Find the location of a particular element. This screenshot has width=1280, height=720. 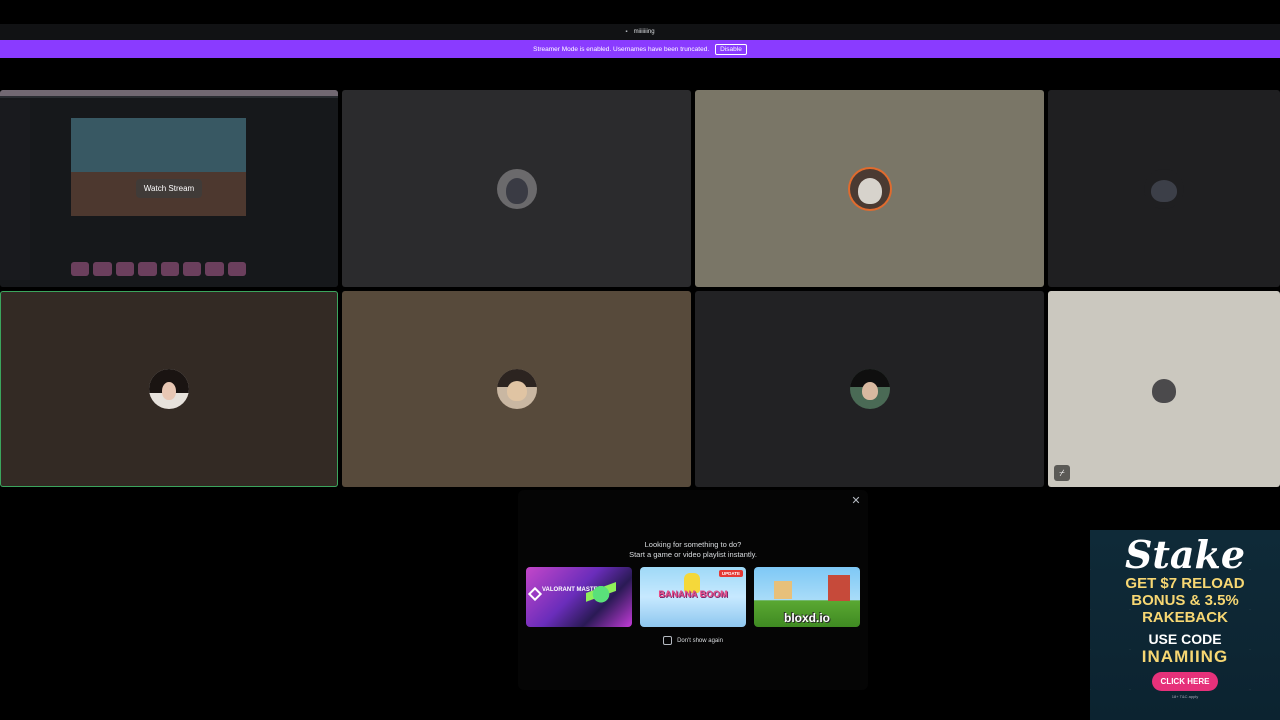

dont-show-label: Don't show again is located at coordinates (700, 640).